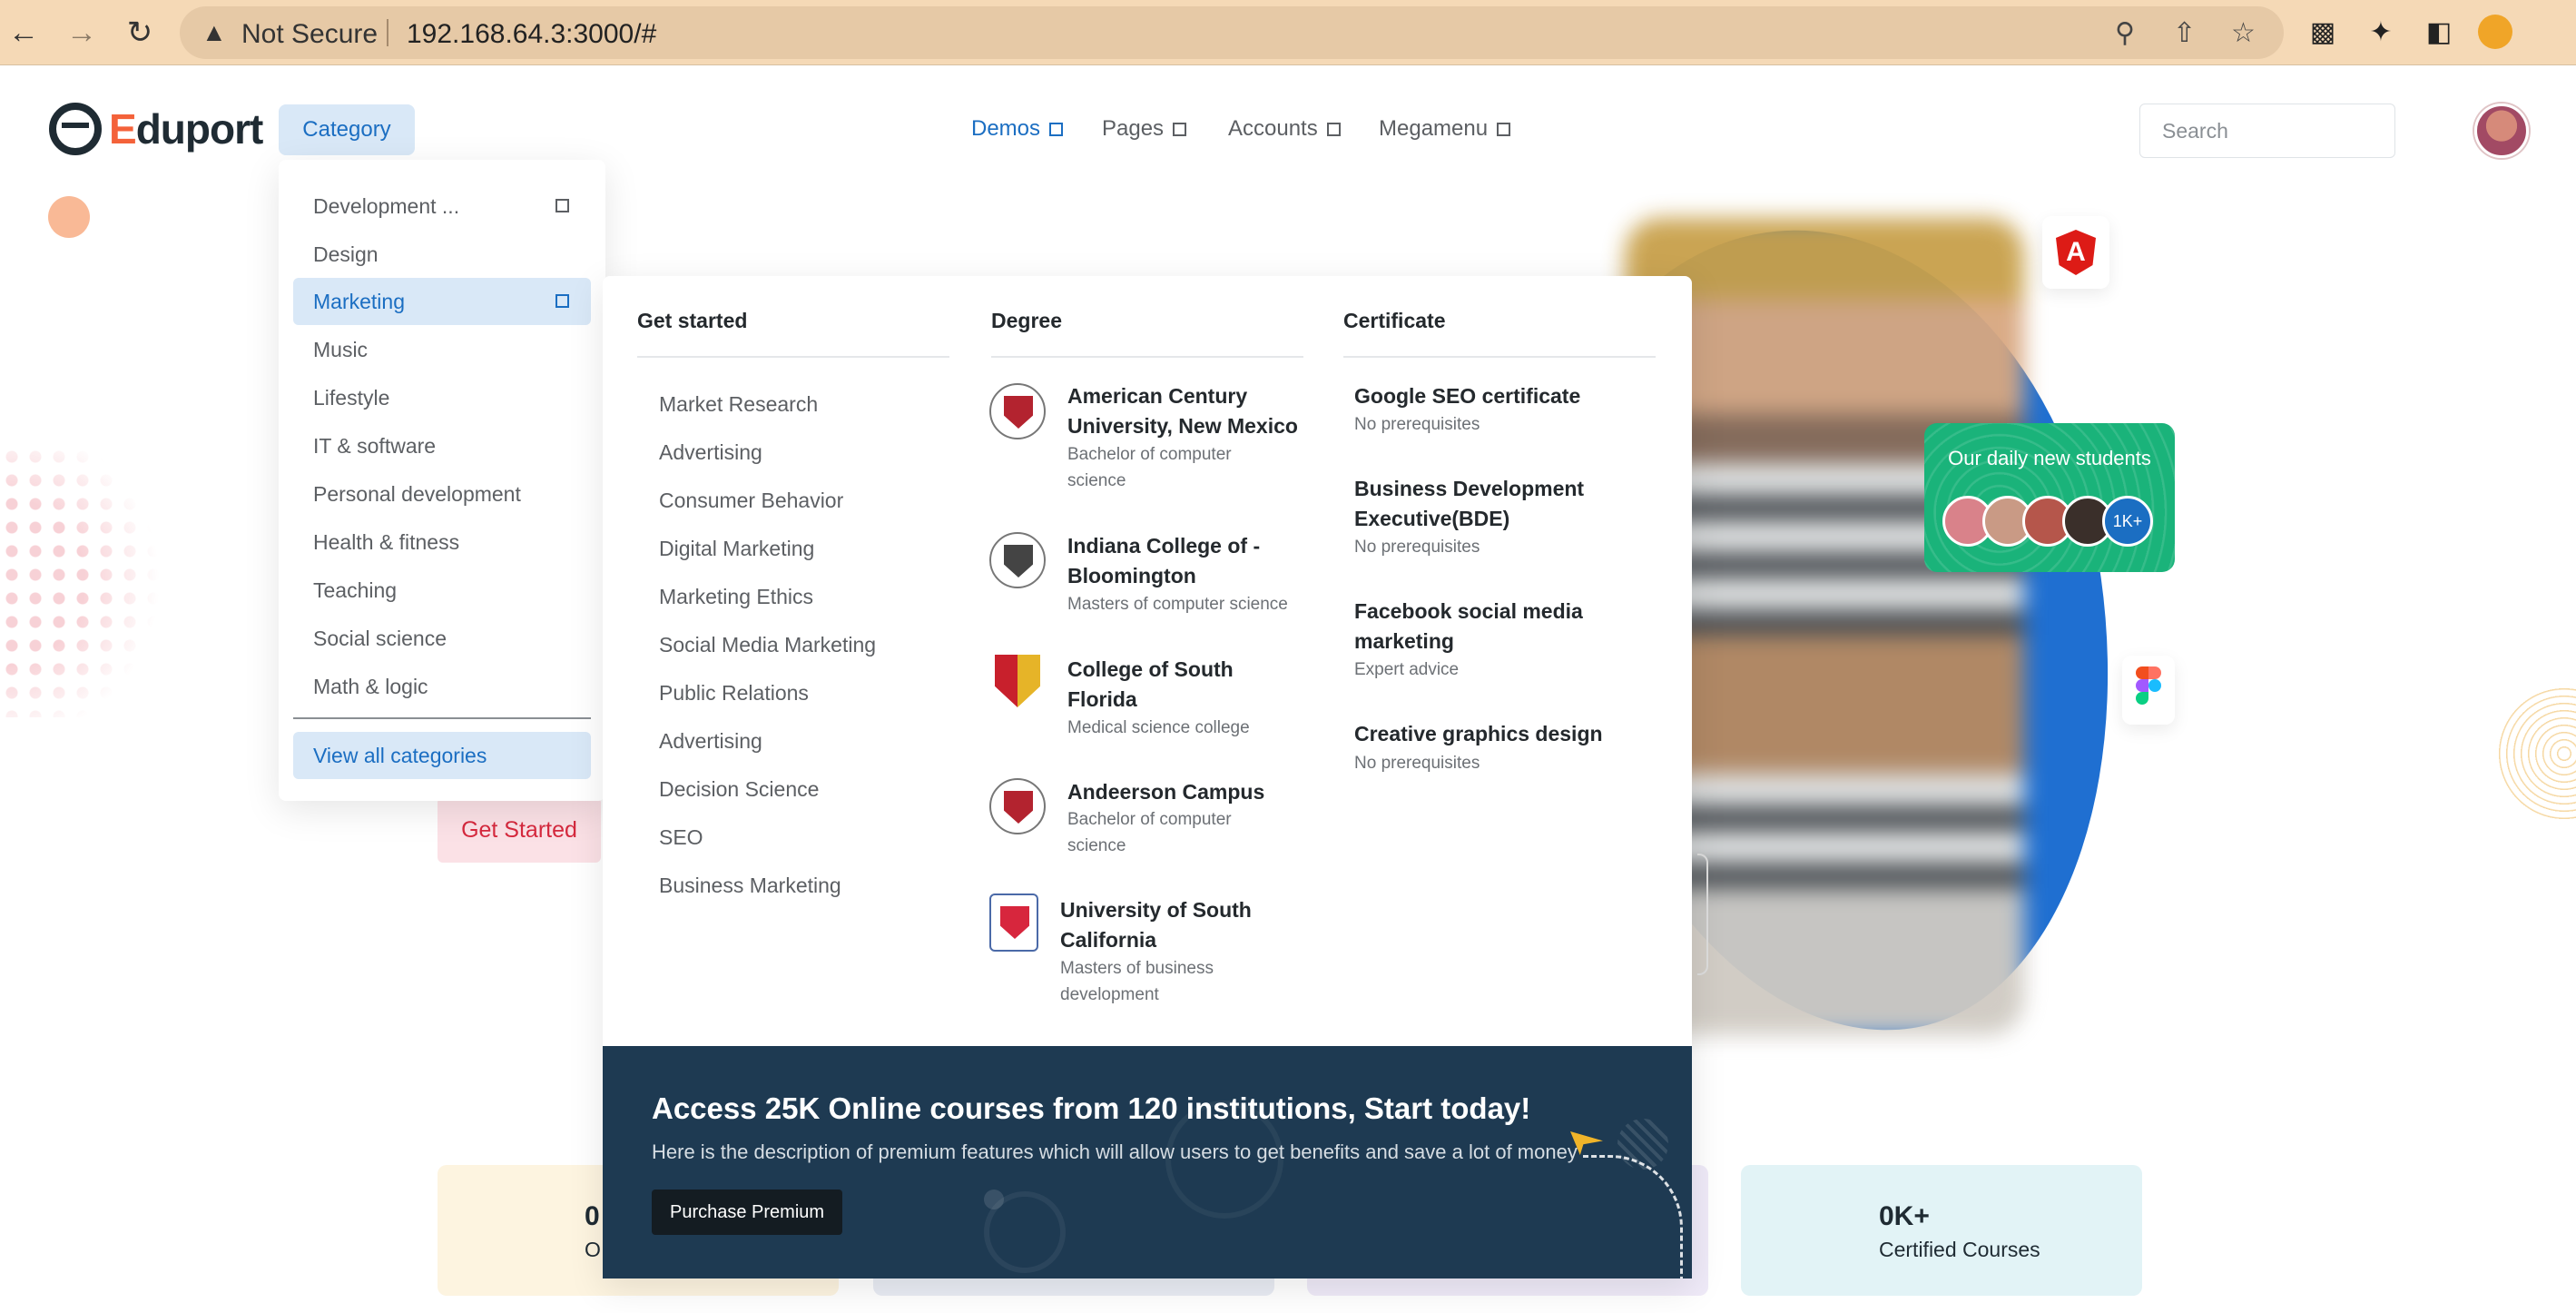 The height and width of the screenshot is (1313, 2576). Describe the element at coordinates (442, 349) in the screenshot. I see `category-item-music: Music` at that location.